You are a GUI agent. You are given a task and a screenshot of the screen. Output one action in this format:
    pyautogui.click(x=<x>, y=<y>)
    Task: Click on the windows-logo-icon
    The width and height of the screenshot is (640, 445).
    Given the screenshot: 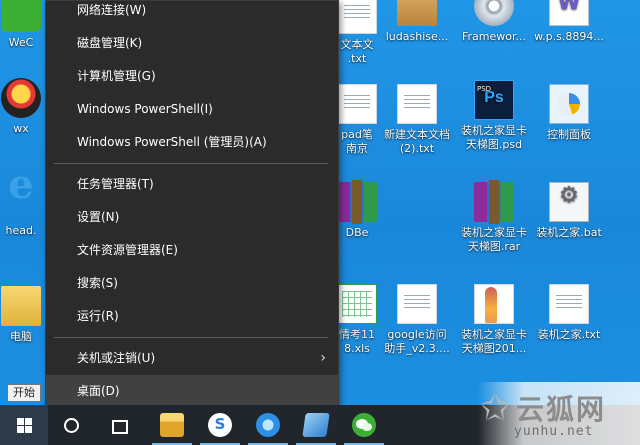 What is the action you would take?
    pyautogui.click(x=24, y=425)
    